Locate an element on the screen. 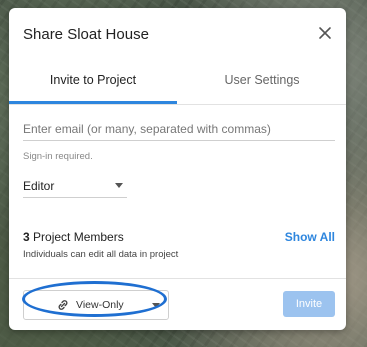  dialog-title: Share Sloat House is located at coordinates (86, 34).